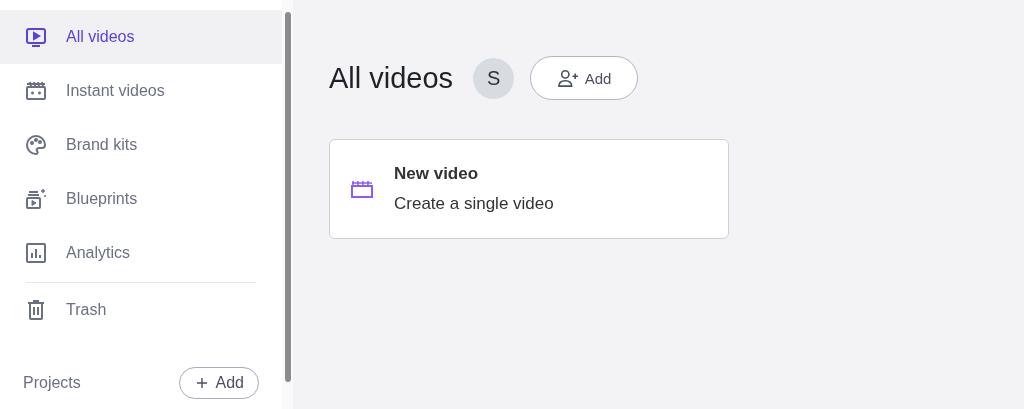  What do you see at coordinates (36, 253) in the screenshot?
I see `bar-chart-icon` at bounding box center [36, 253].